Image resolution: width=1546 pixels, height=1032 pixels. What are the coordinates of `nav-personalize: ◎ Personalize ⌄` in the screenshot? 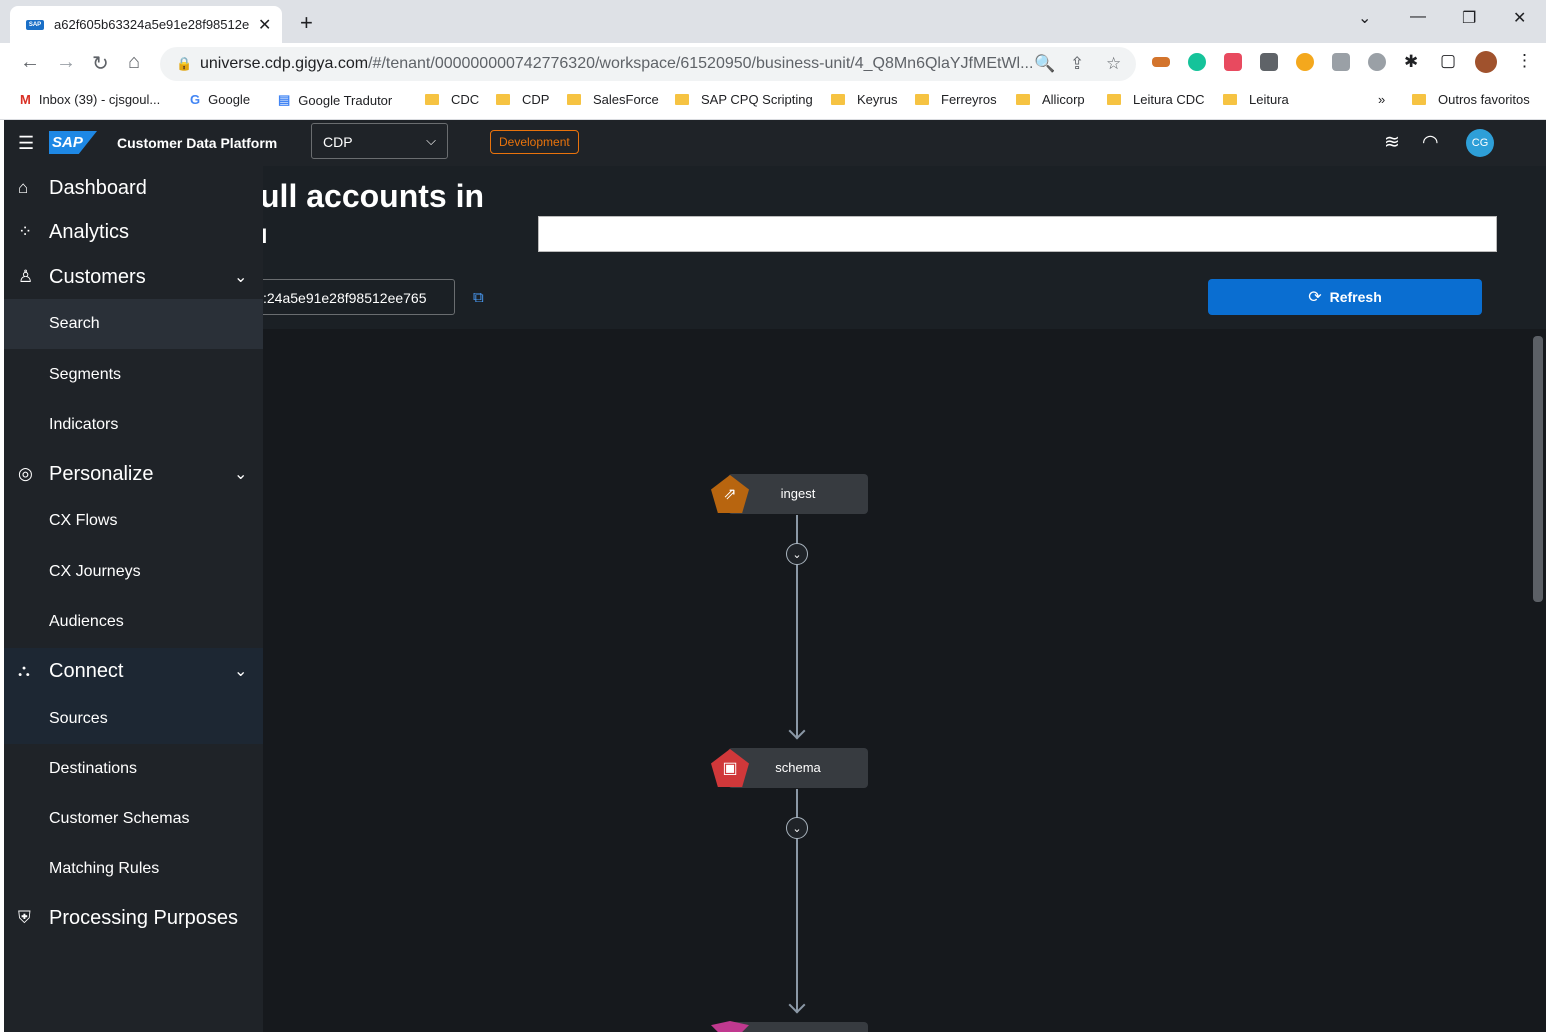 It's located at (133, 474).